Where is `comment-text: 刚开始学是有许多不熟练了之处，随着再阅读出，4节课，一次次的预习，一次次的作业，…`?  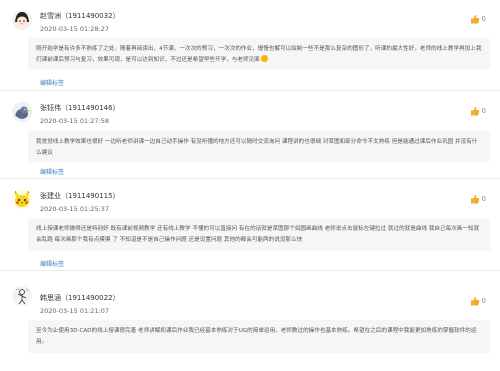 comment-text: 刚开始学是有许多不熟练了之处，随着再阅读出，4节课，一次次的预习，一次次的作业，… is located at coordinates (259, 54).